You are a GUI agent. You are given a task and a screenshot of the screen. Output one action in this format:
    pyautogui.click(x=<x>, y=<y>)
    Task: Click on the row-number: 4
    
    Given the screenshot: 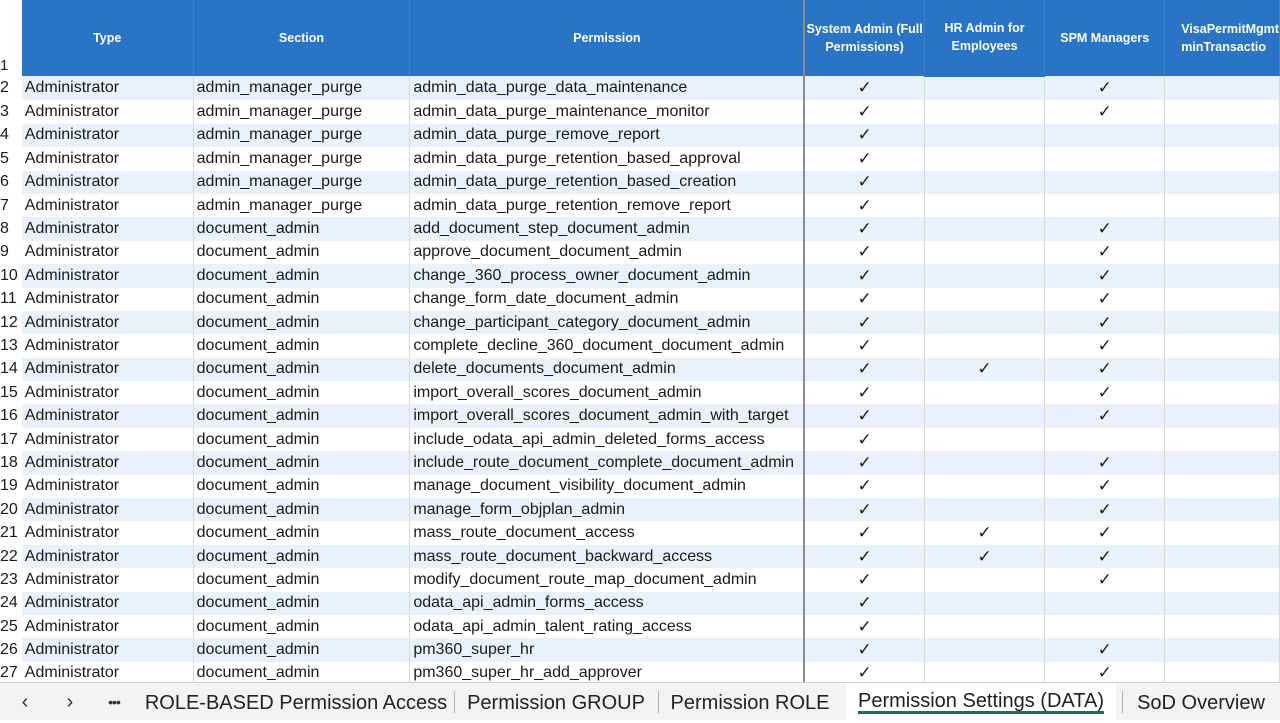 What is the action you would take?
    pyautogui.click(x=11, y=135)
    